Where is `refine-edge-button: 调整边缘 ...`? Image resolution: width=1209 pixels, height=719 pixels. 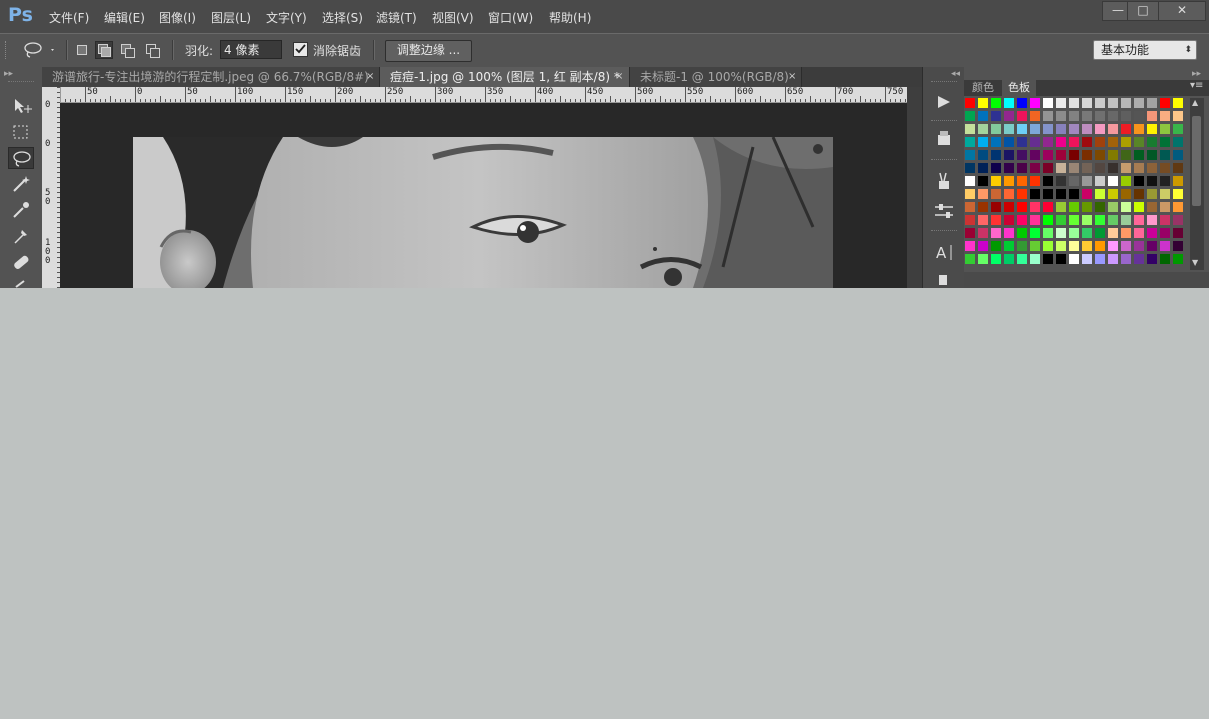 refine-edge-button: 调整边缘 ... is located at coordinates (428, 51).